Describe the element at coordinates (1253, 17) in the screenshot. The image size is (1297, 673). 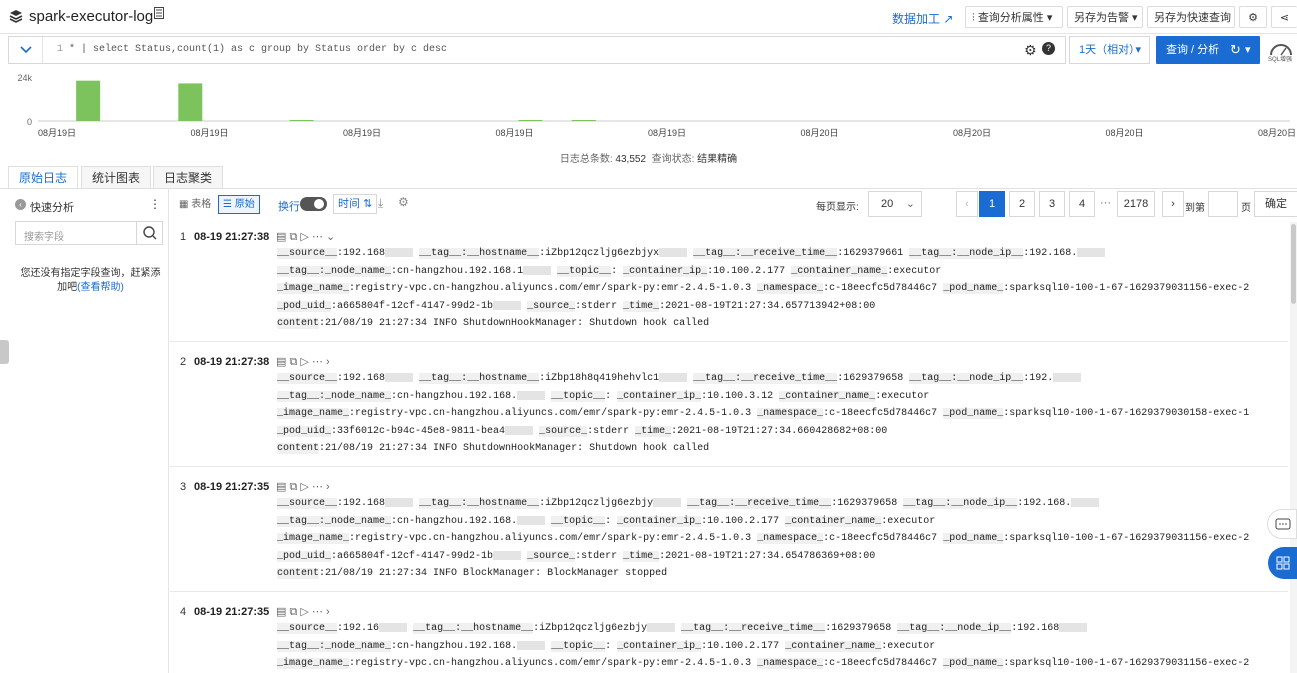
I see `settings-button: ⚙` at that location.